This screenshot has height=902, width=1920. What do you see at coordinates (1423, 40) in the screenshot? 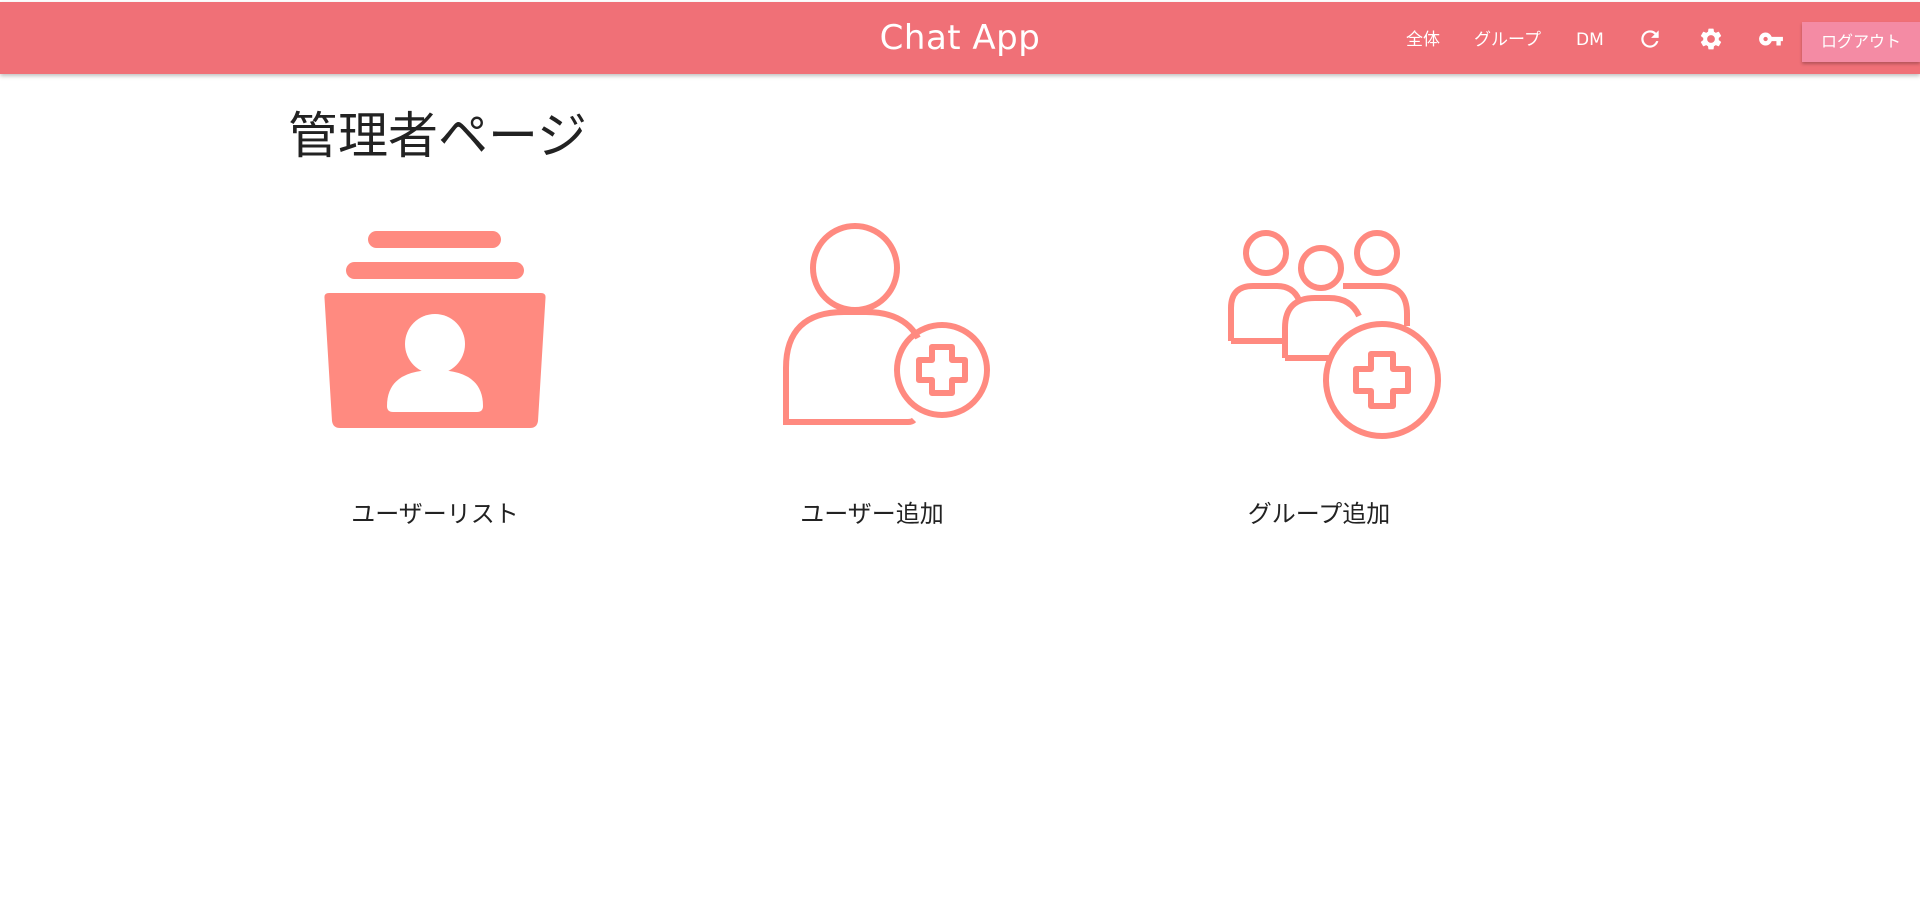
I see `nav-link-all: 全体` at bounding box center [1423, 40].